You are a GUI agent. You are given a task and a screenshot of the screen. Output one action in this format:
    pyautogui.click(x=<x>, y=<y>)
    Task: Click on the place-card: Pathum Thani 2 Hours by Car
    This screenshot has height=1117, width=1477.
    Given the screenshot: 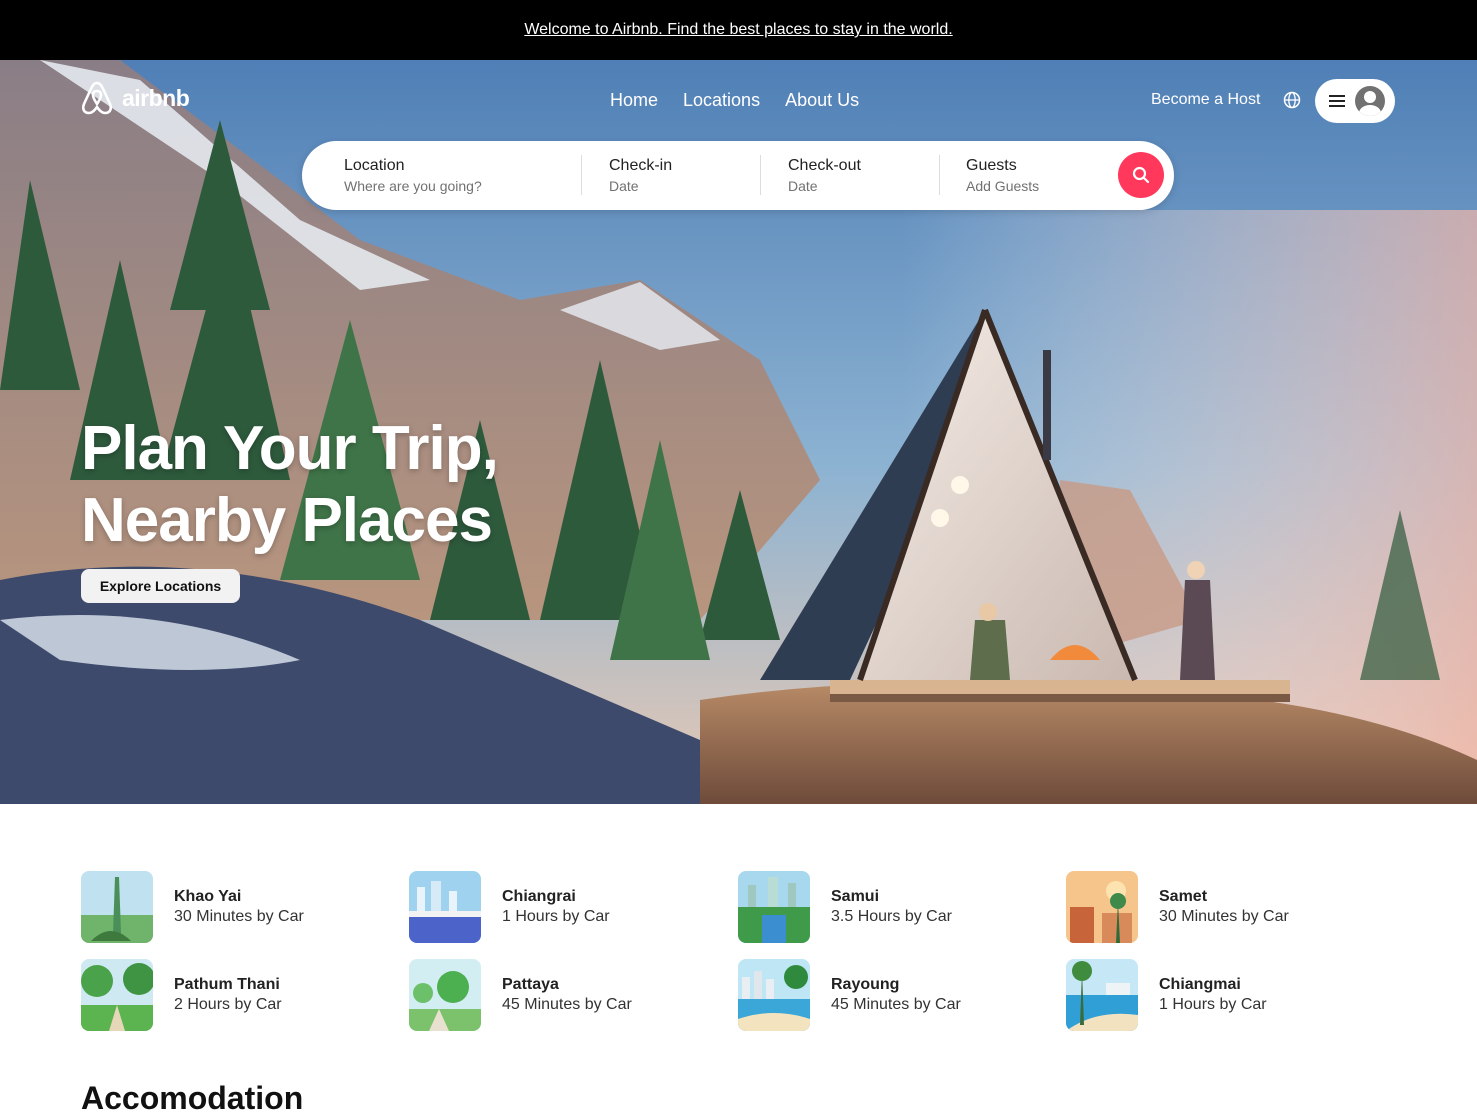 What is the action you would take?
    pyautogui.click(x=231, y=995)
    